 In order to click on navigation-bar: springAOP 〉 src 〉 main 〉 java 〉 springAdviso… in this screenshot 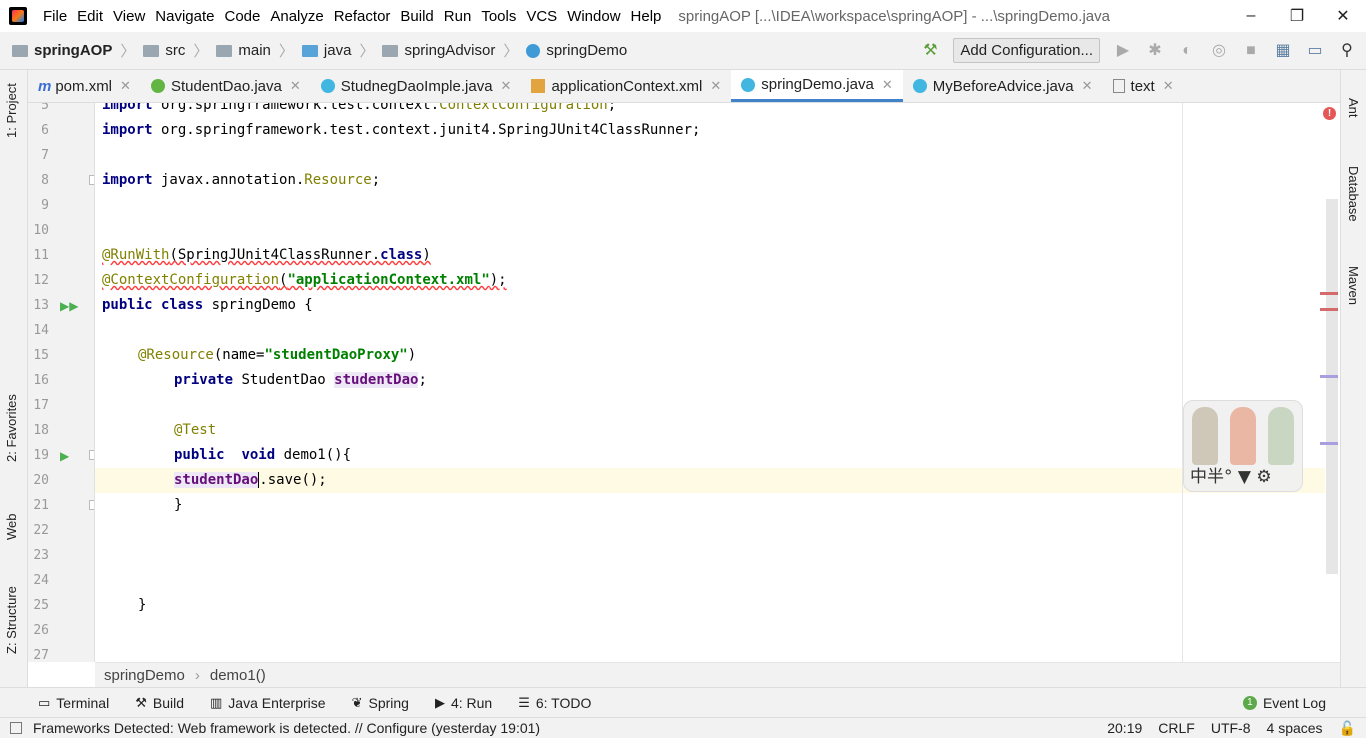, I will do `click(683, 51)`.